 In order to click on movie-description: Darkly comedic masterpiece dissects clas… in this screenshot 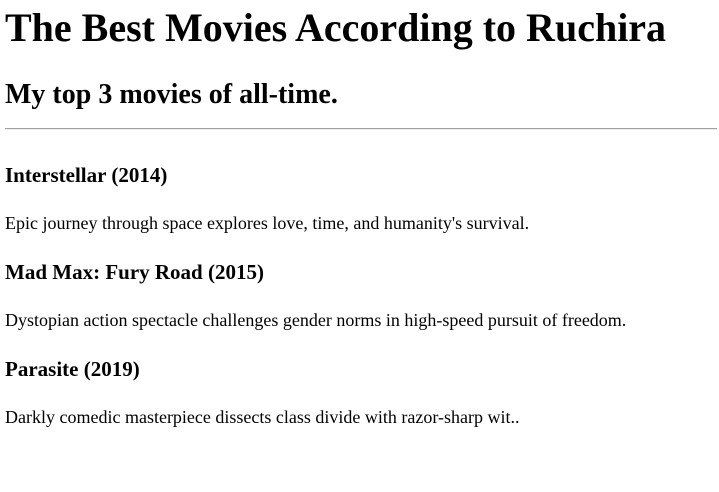, I will do `click(262, 417)`.